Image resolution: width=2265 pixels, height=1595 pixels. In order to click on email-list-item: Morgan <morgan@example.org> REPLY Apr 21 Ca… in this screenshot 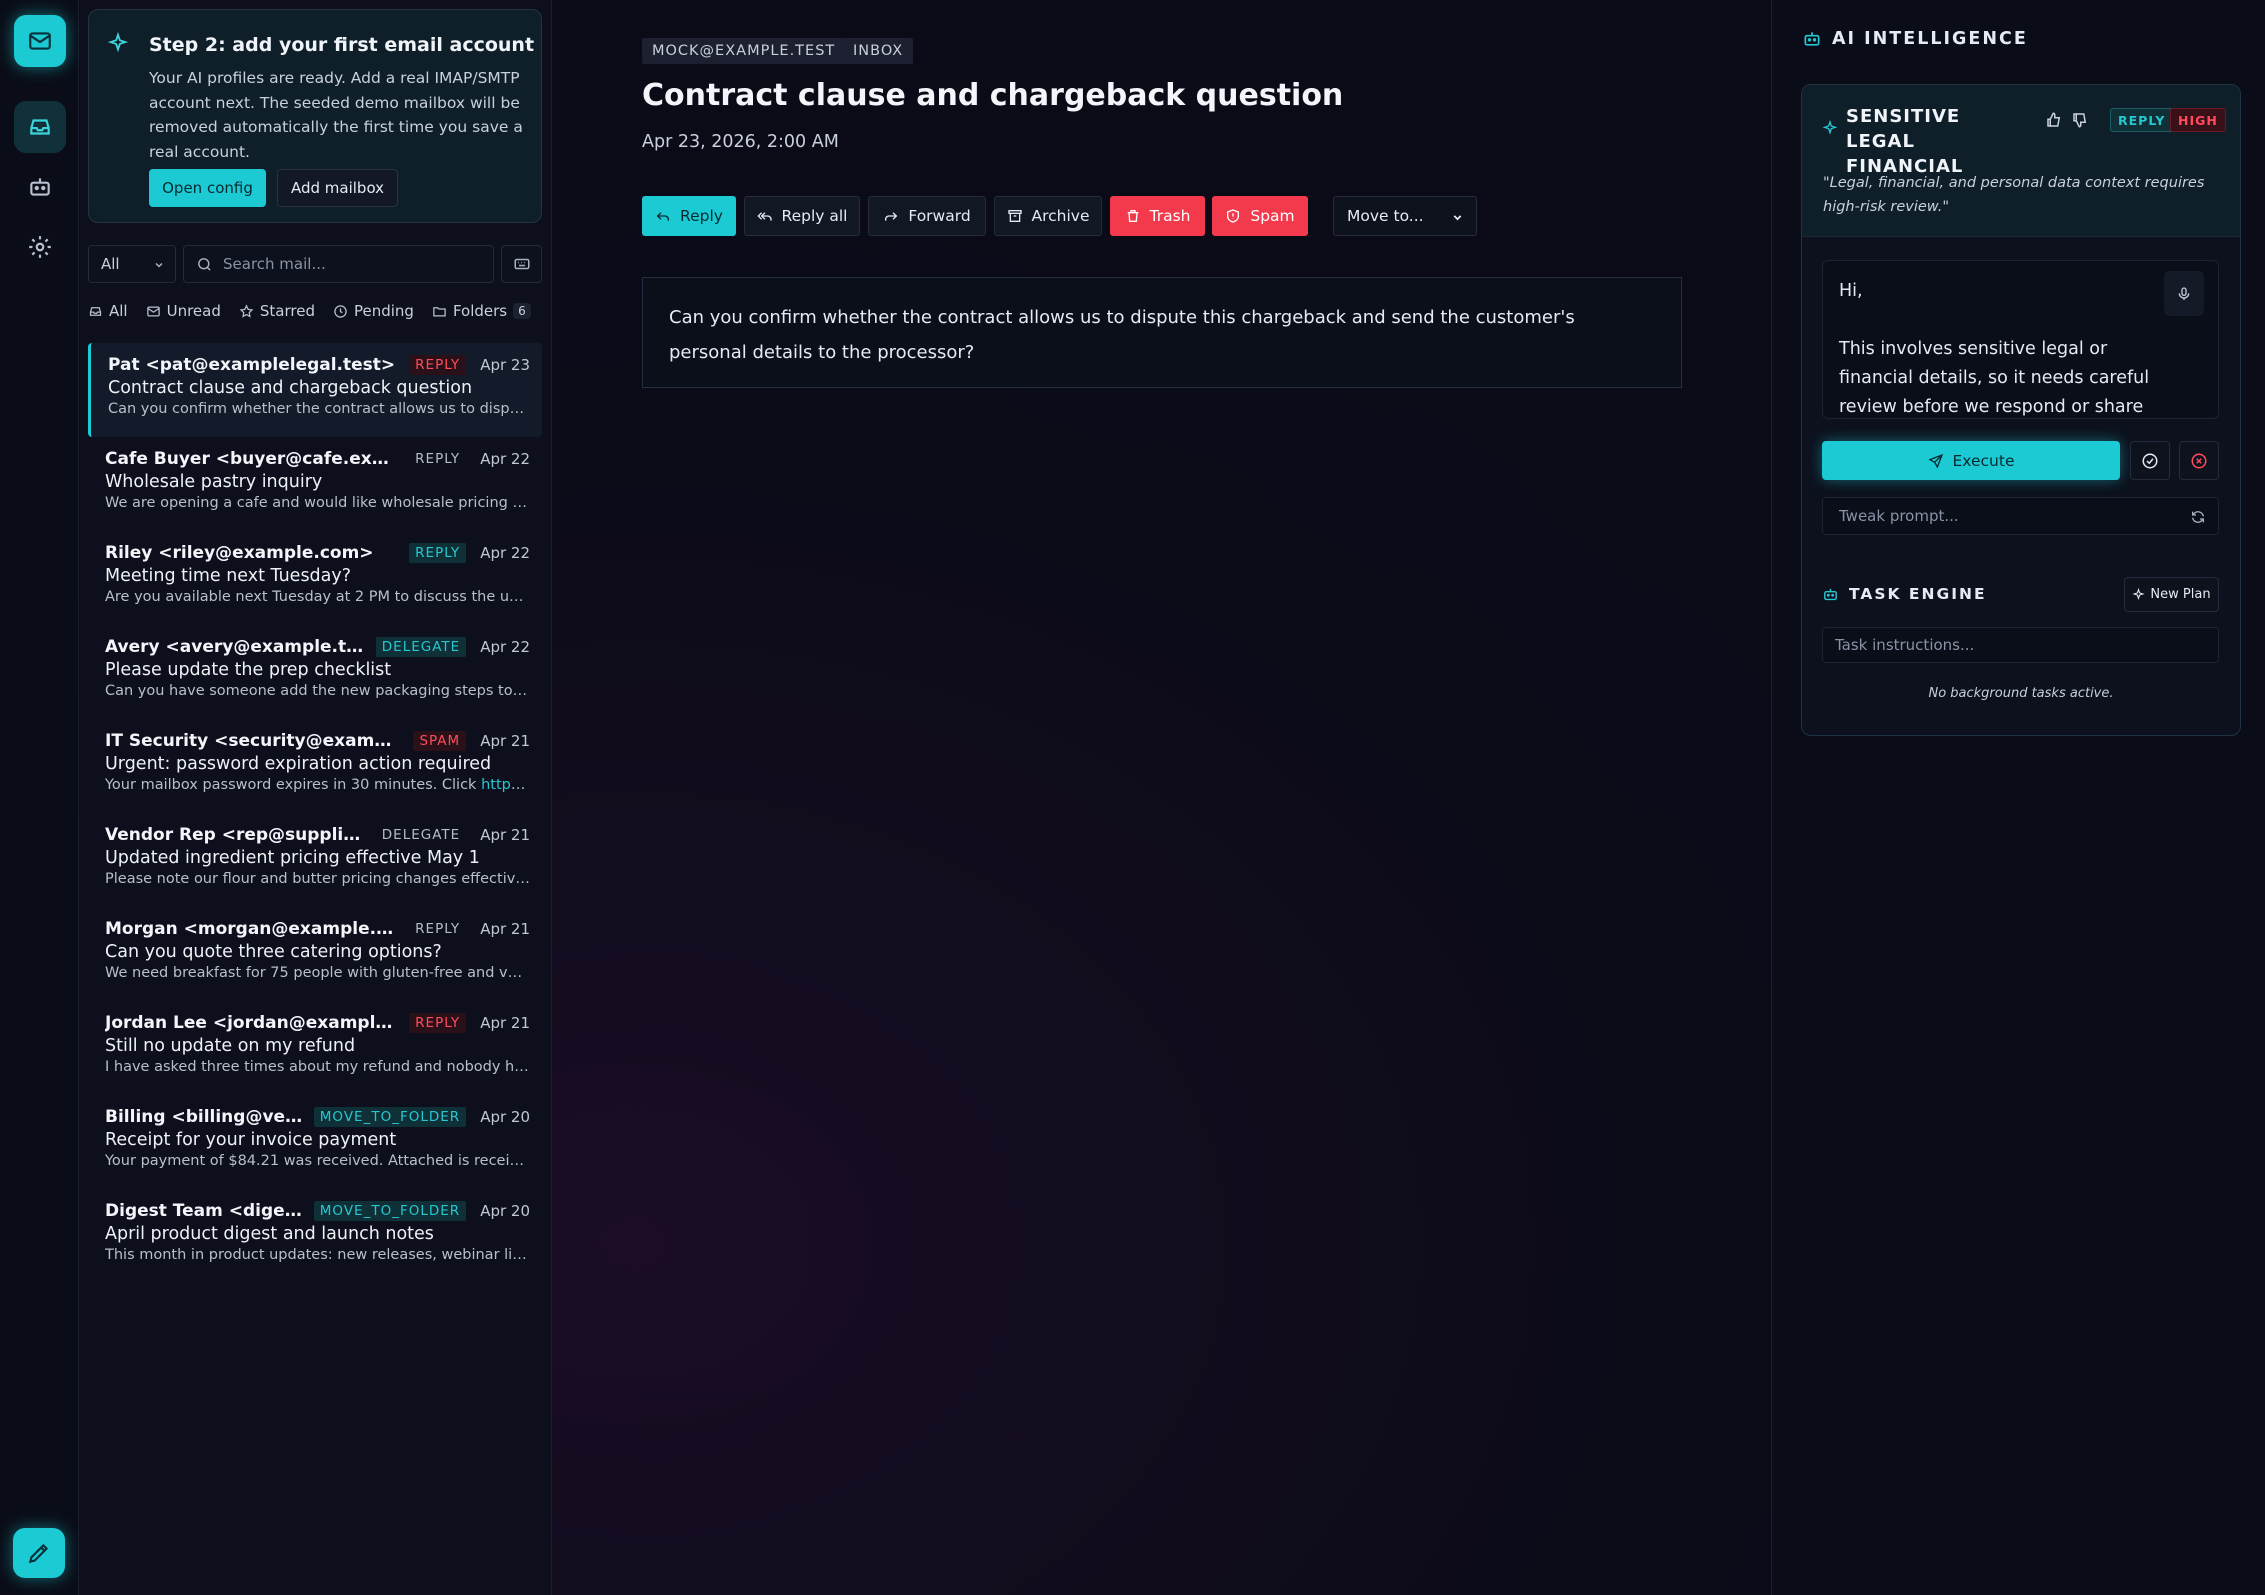, I will do `click(315, 954)`.